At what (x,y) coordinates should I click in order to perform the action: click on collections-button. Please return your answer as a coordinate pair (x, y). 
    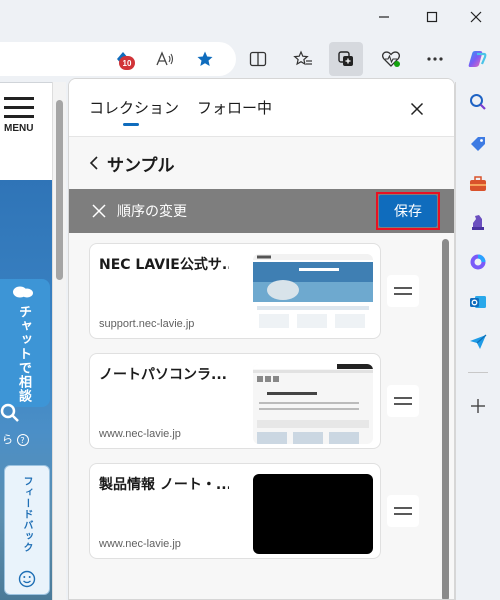
    Looking at the image, I should click on (346, 59).